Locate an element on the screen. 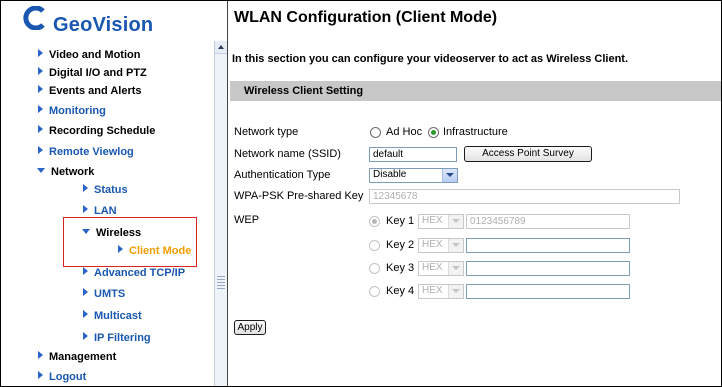 The width and height of the screenshot is (722, 387). sidebar-item-label: Management is located at coordinates (83, 357).